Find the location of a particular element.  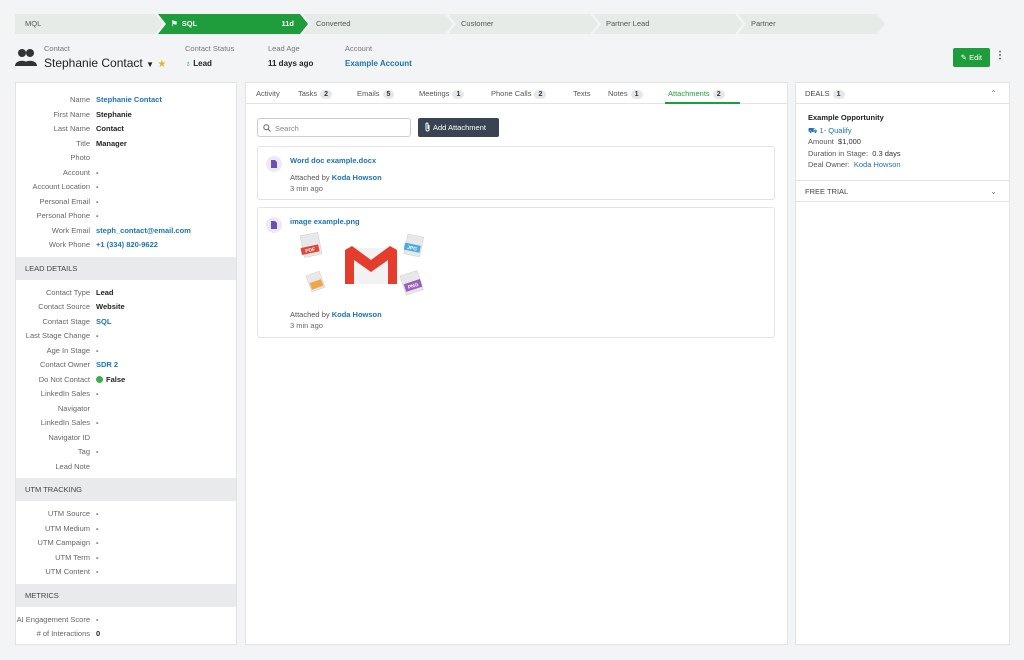

field-label: Name is located at coordinates (79, 99).